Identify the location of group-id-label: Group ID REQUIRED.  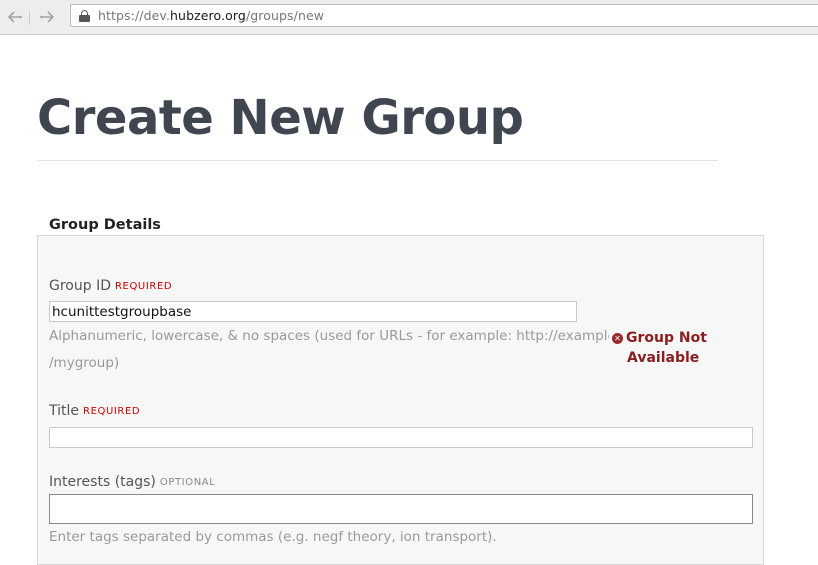
(110, 286).